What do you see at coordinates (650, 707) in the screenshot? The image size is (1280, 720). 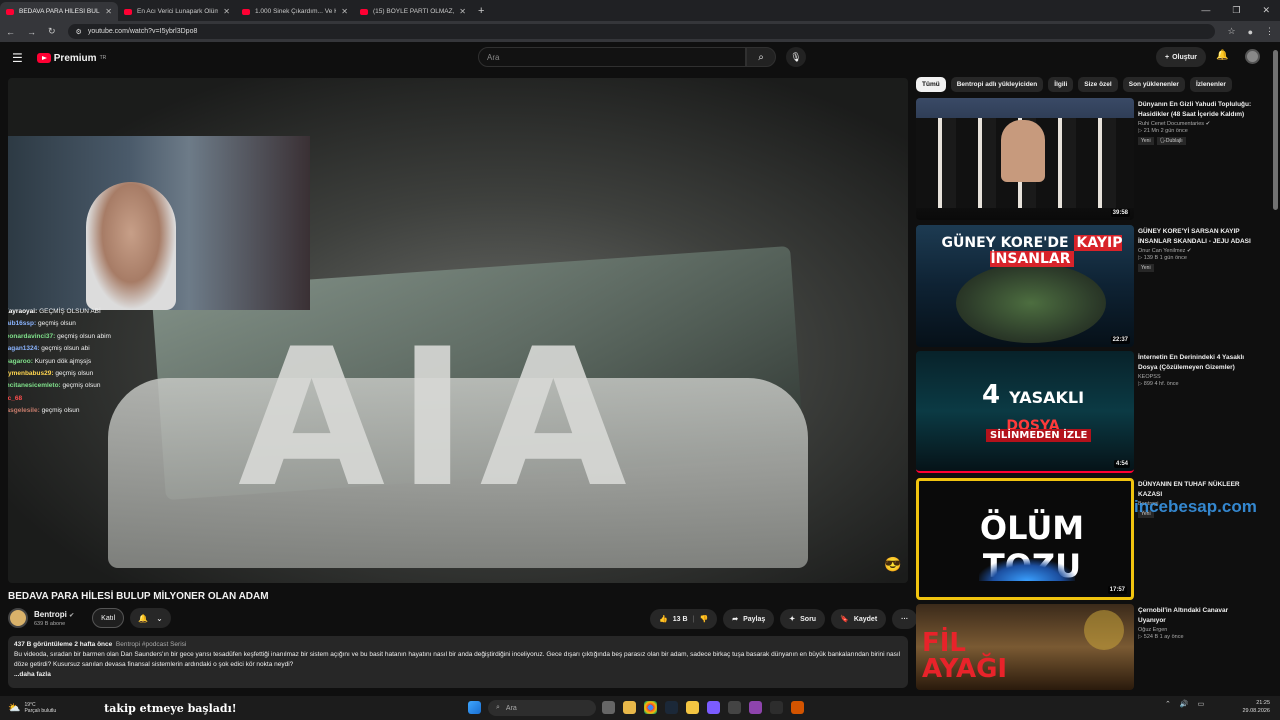 I see `chrome-icon` at bounding box center [650, 707].